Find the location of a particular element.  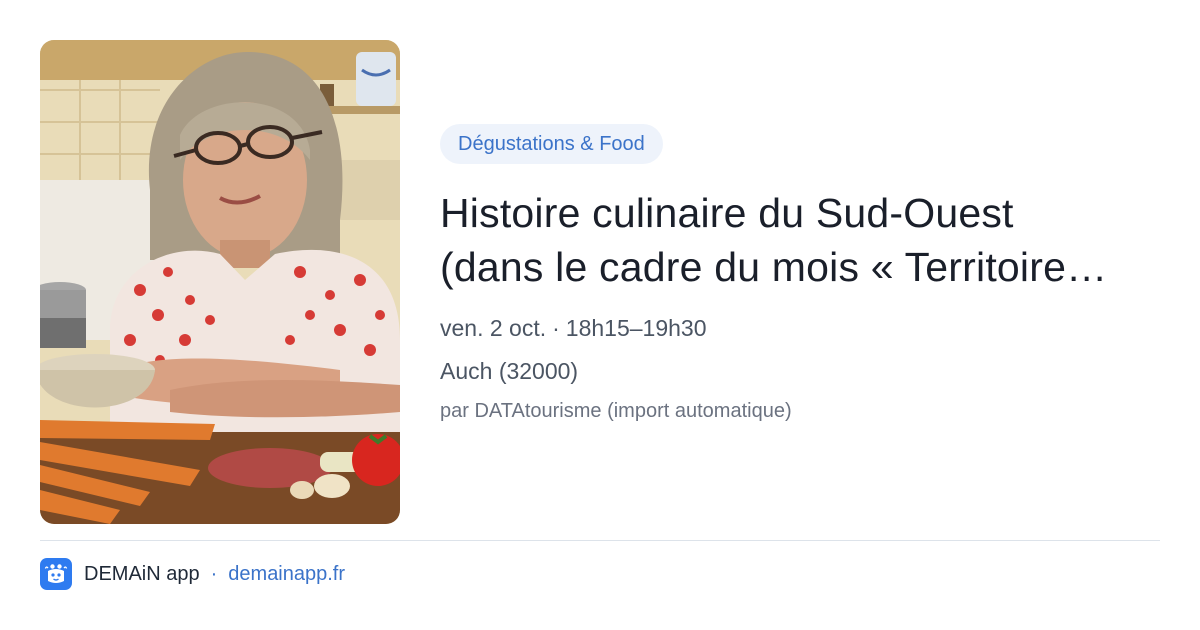

demain-app-logo-icon is located at coordinates (56, 574).